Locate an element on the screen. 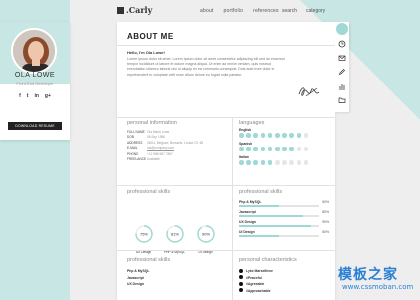 This screenshot has width=420, height=300. avatar-icon is located at coordinates (342, 29).